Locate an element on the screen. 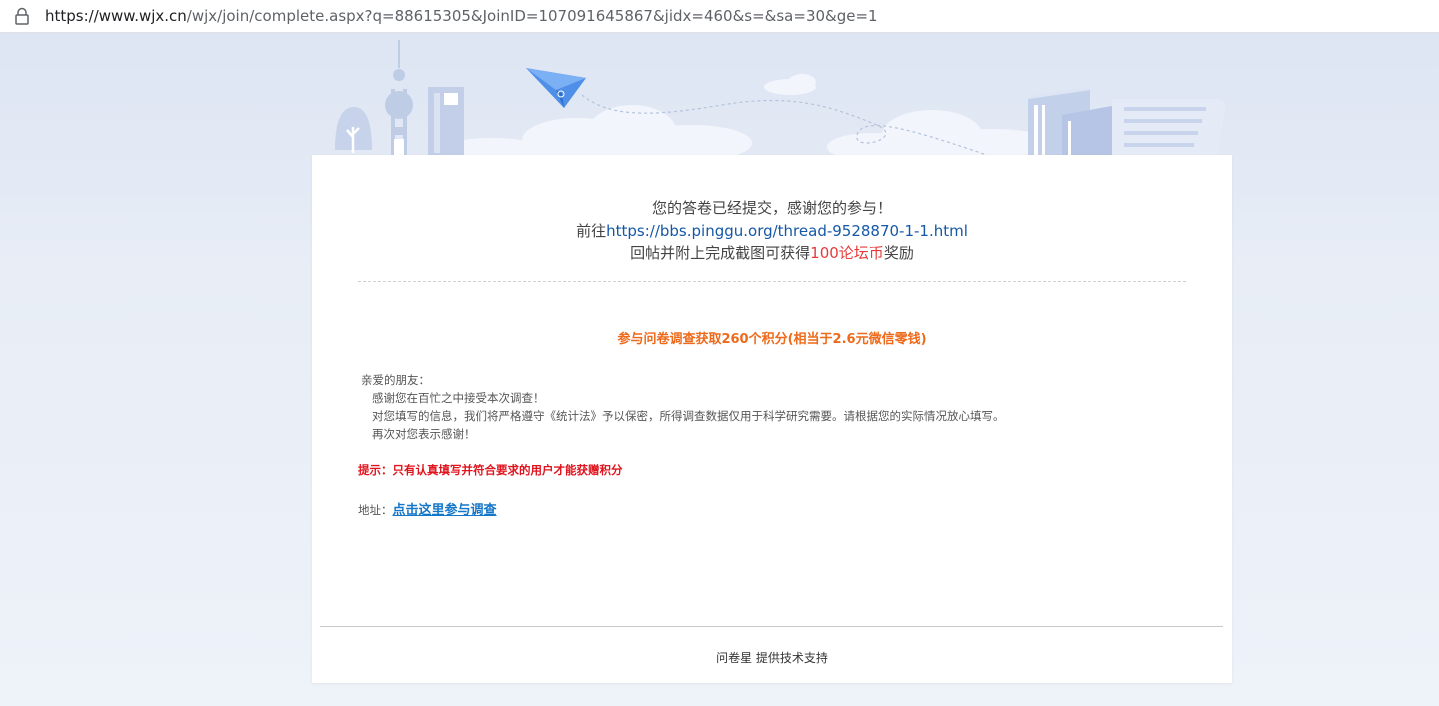 Image resolution: width=1439 pixels, height=706 pixels. lock-icon is located at coordinates (22, 16).